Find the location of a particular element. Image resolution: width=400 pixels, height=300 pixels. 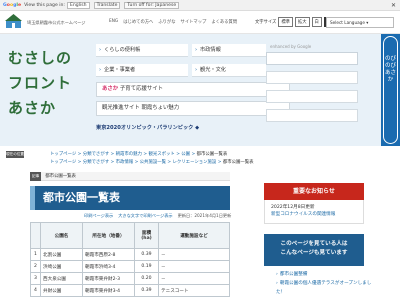

table-header: 面積(ha) is located at coordinates (146, 235).